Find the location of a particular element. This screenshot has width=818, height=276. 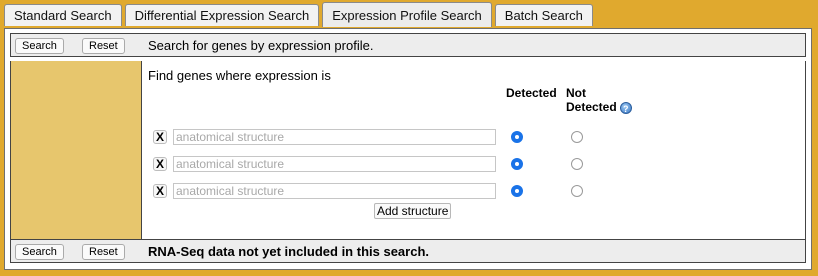

tab-differential-expression-search: Differential Expression Search is located at coordinates (222, 15).